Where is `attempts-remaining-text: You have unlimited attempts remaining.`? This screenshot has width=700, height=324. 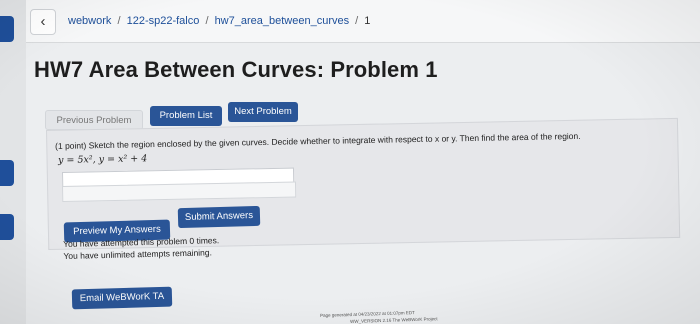
attempts-remaining-text: You have unlimited attempts remaining. is located at coordinates (138, 254).